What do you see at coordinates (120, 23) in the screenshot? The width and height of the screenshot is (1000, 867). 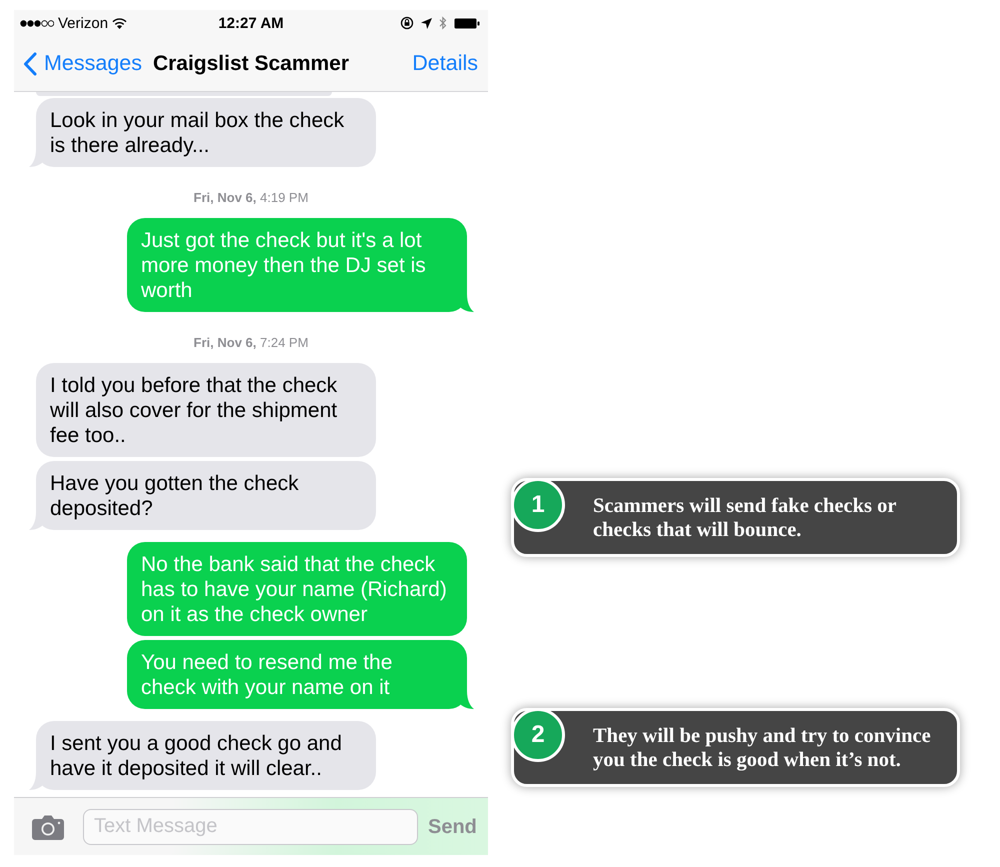 I see `wifi-icon` at bounding box center [120, 23].